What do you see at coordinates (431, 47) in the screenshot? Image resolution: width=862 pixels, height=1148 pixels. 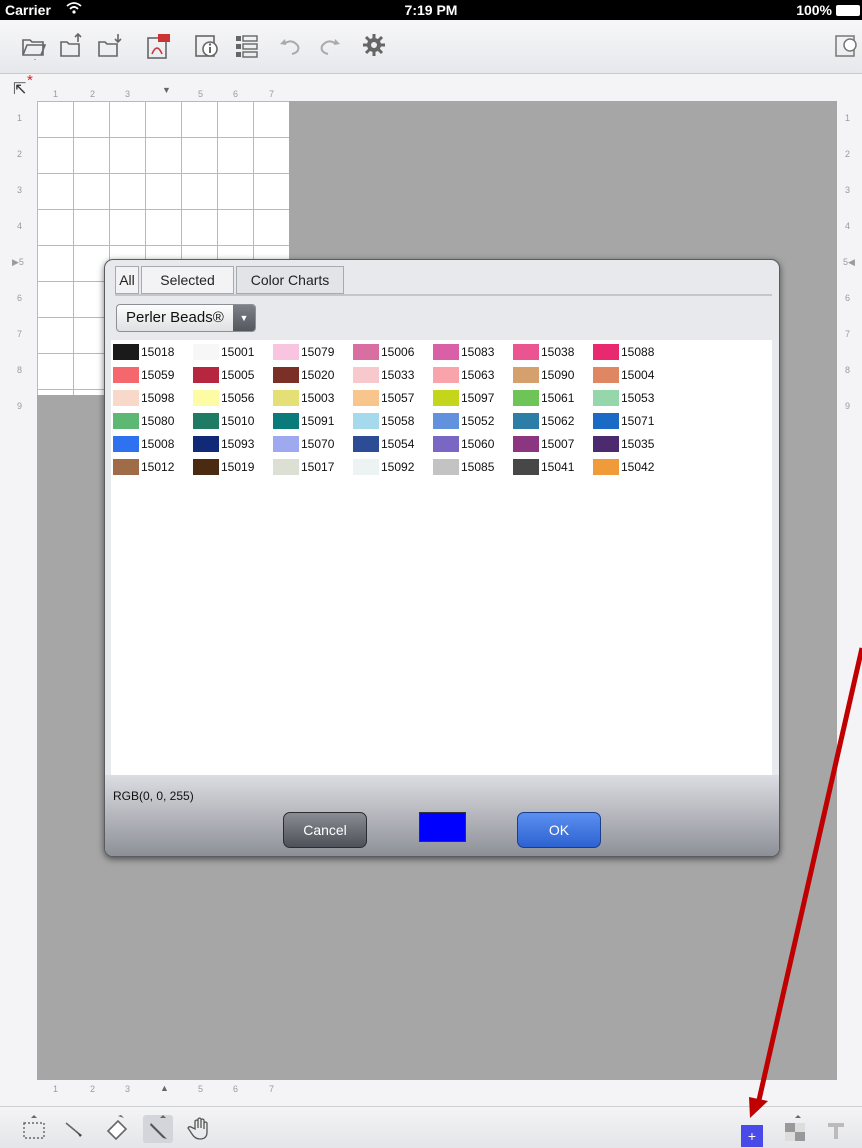 I see `main-toolbar` at bounding box center [431, 47].